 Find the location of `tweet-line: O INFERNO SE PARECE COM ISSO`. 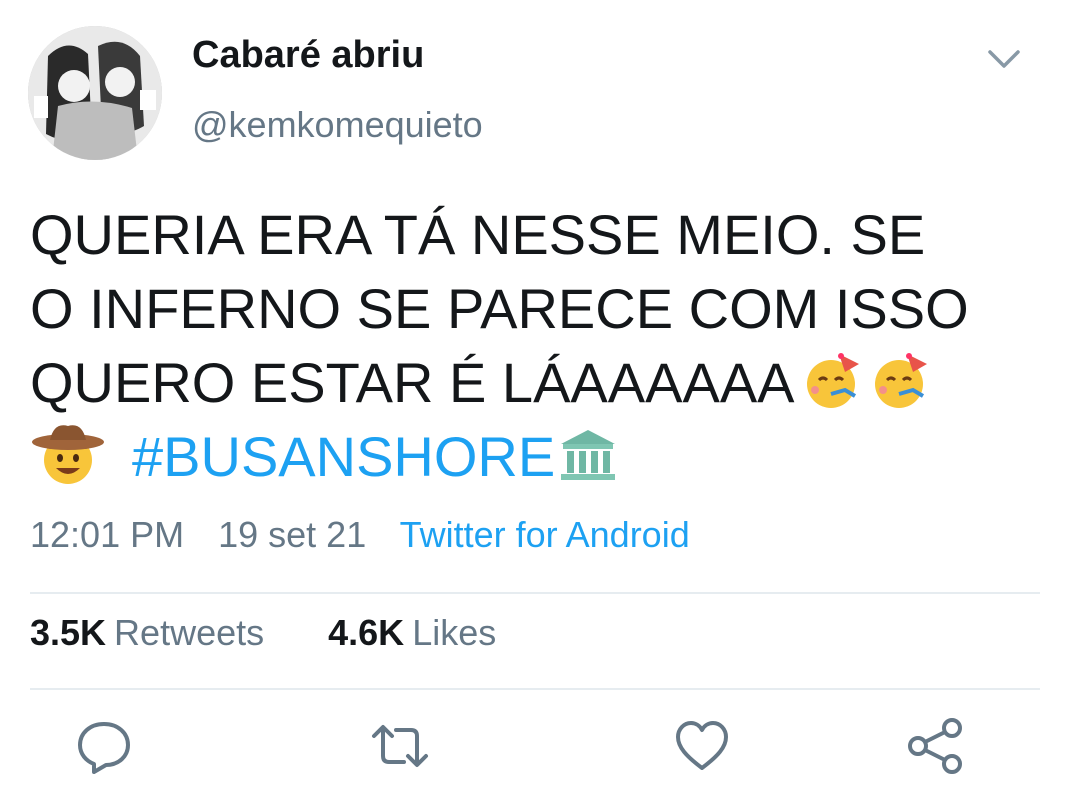

tweet-line: O INFERNO SE PARECE COM ISSO is located at coordinates (499, 308).